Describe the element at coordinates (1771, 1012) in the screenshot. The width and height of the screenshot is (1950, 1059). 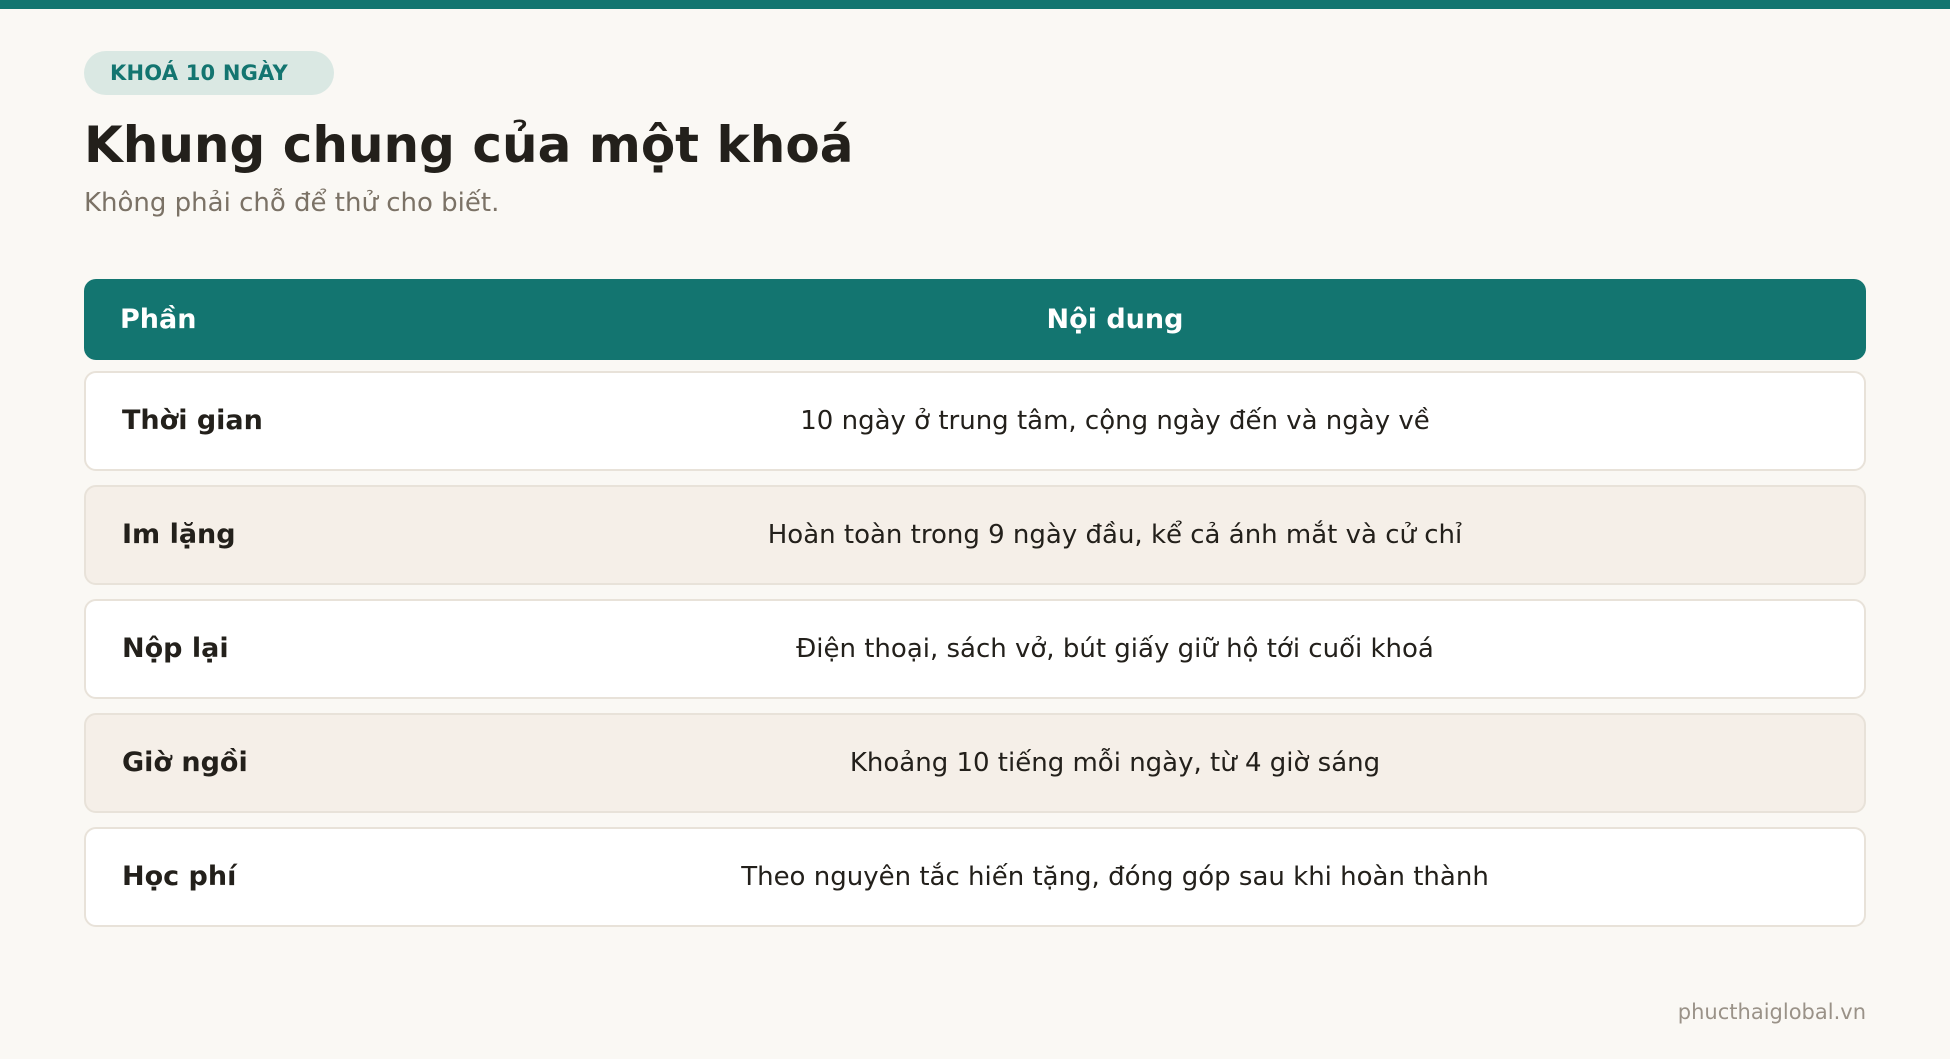
I see `footer-website: phucthaiglobal.vn` at that location.